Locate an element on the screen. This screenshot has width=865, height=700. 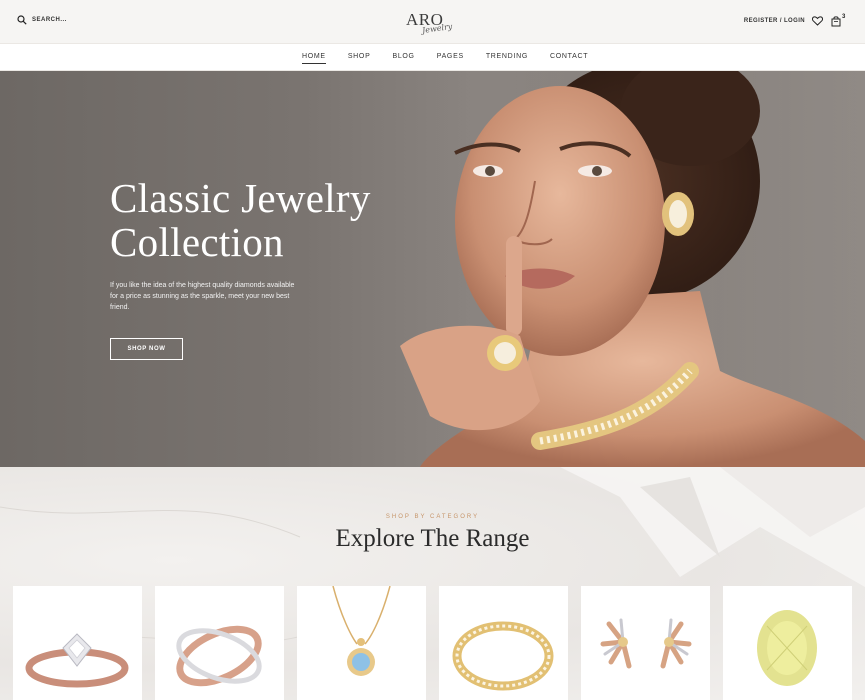
category-card-crossover-ring is located at coordinates (219, 643).